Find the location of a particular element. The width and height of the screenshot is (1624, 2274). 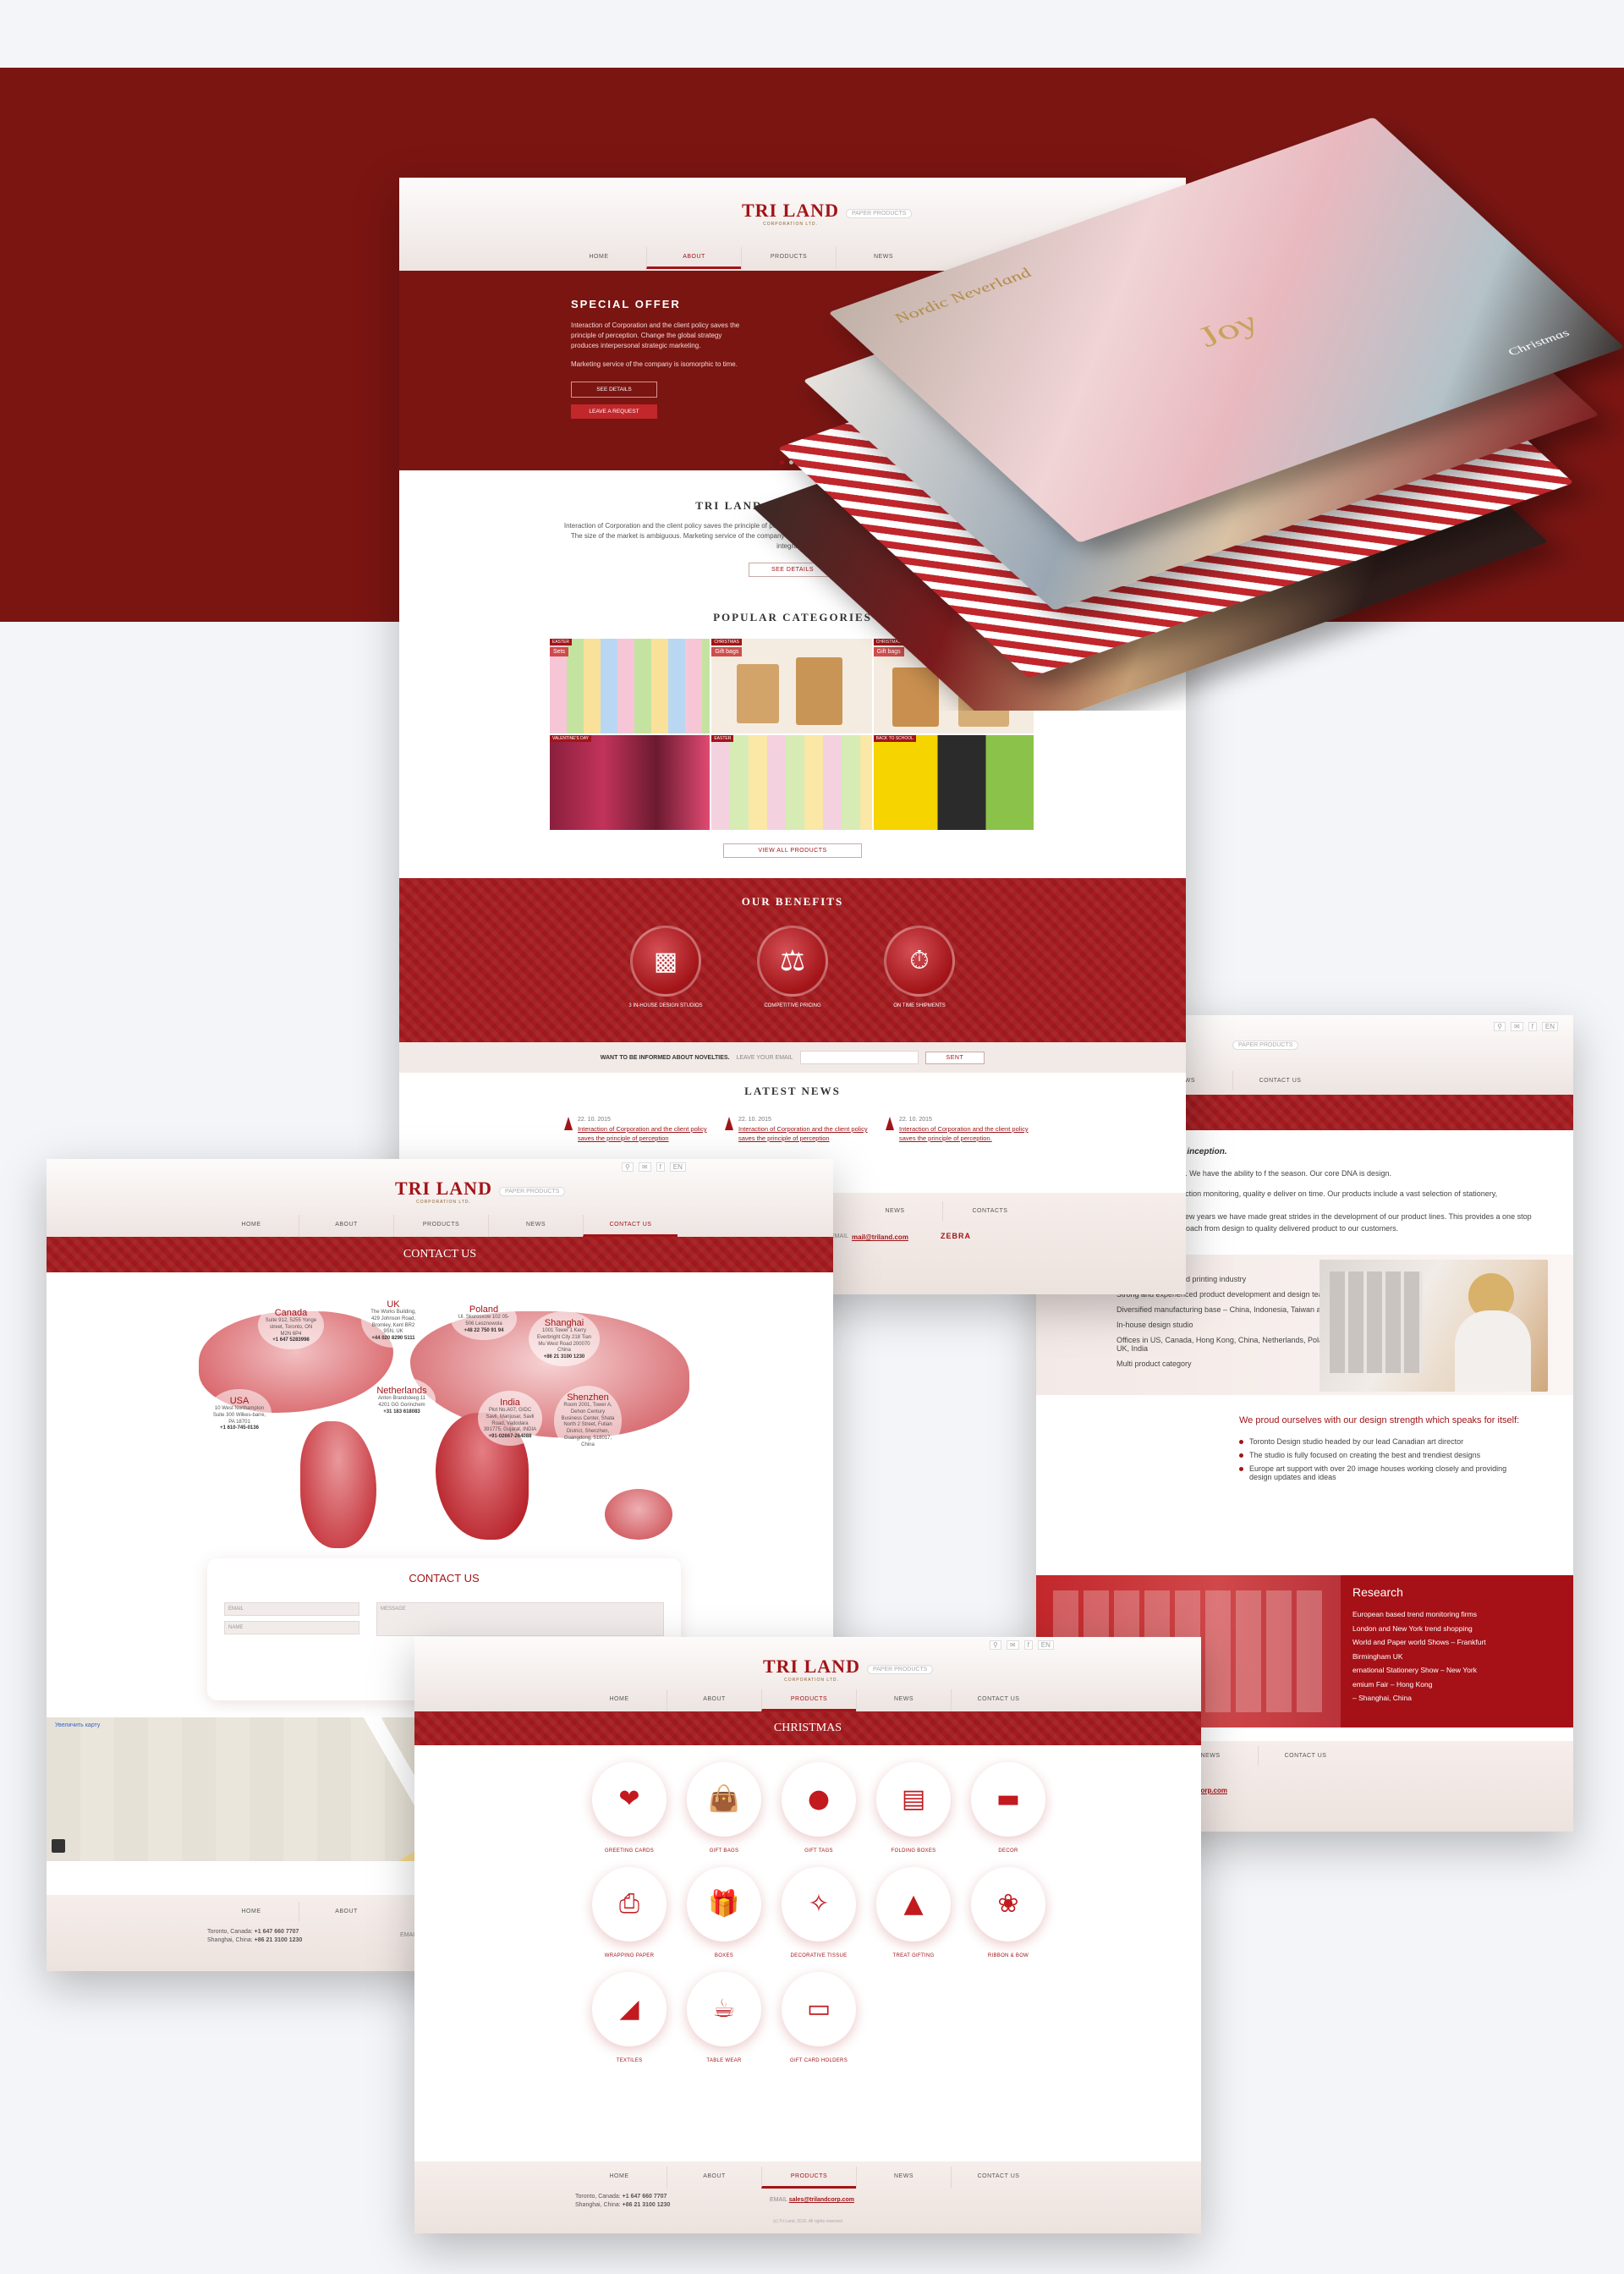

map-enlarge-link: Увеличить карту is located at coordinates (77, 1725).